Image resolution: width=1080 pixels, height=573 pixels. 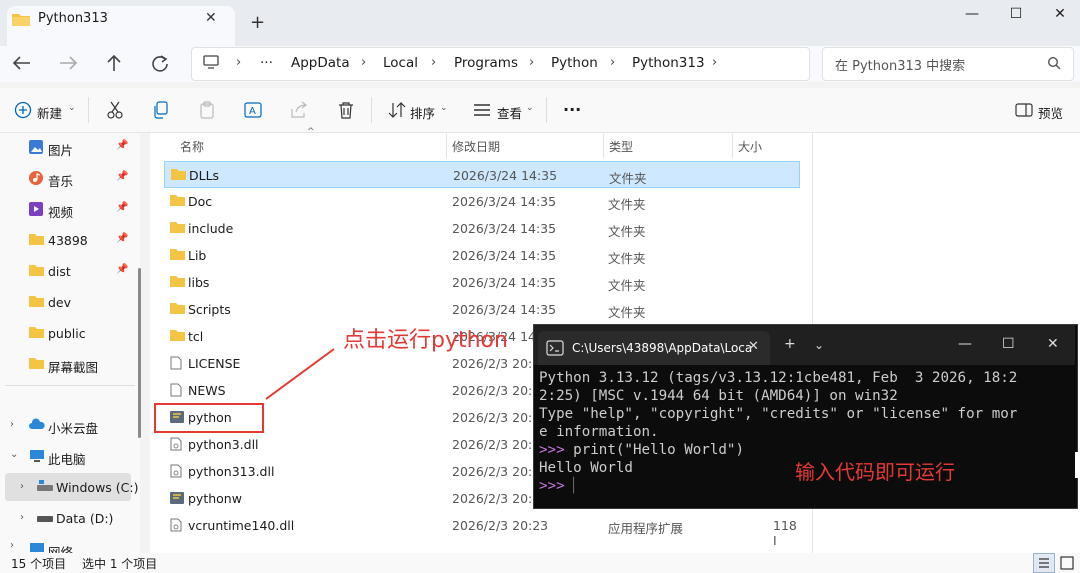 I want to click on python-icon, so click(x=177, y=498).